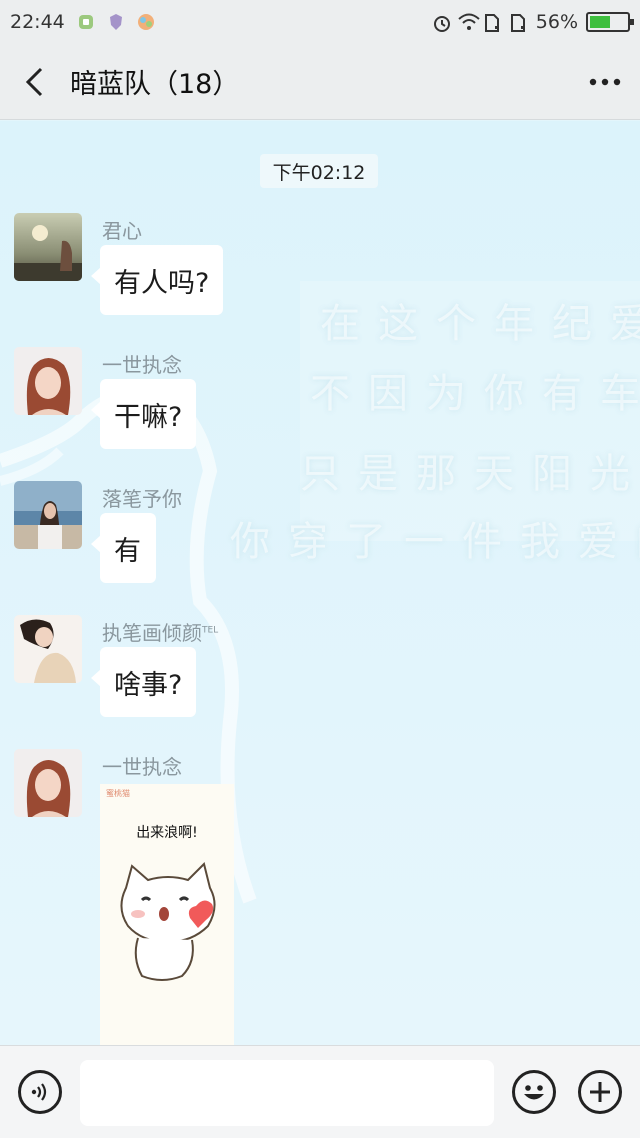 The height and width of the screenshot is (1138, 640). What do you see at coordinates (157, 280) in the screenshot?
I see `message-bubble: 有人吗?` at bounding box center [157, 280].